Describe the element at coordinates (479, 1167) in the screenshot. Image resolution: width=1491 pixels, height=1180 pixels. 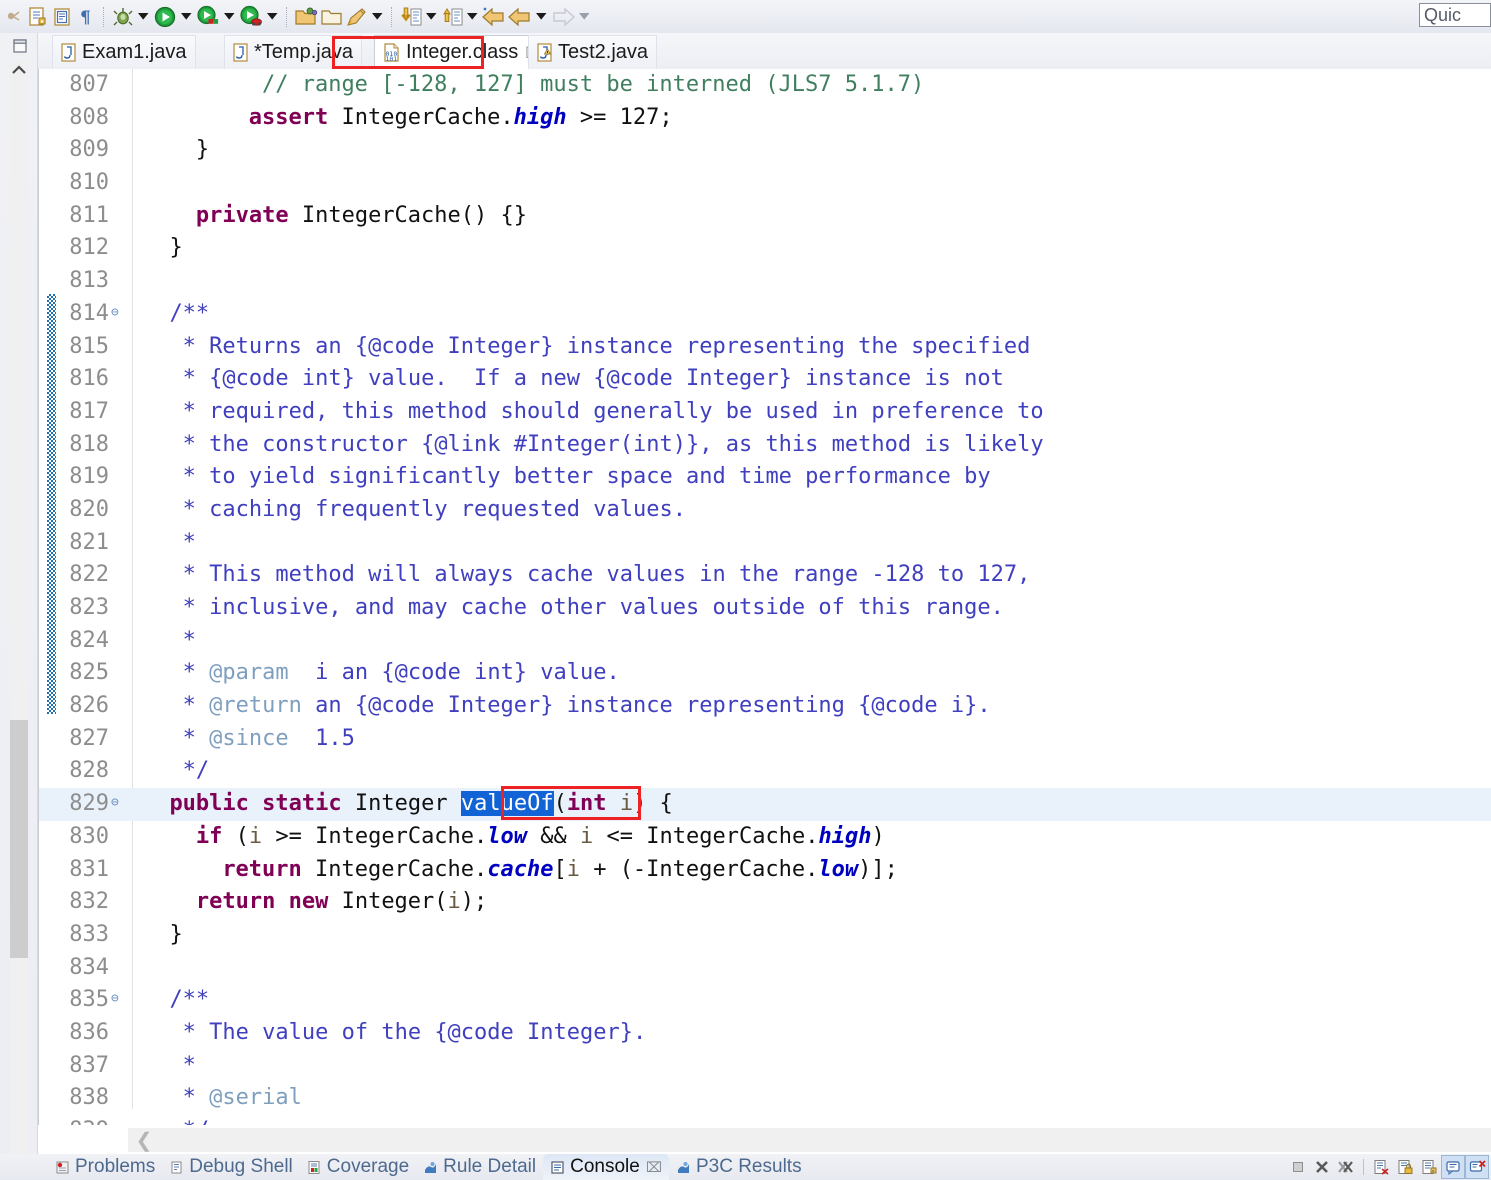
I see `bottom-tab-rule-detail: Rule Detail` at that location.